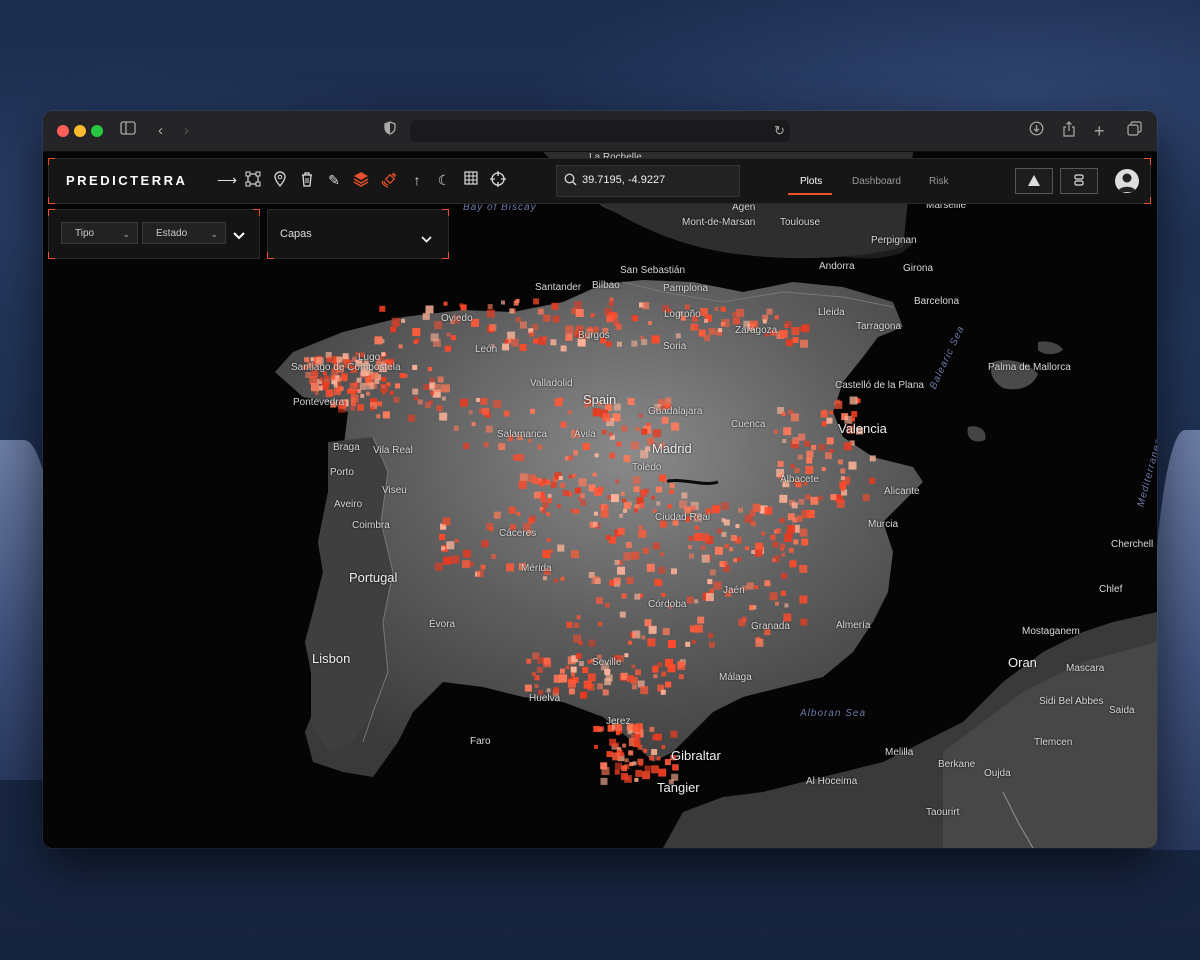  I want to click on city-label: Guadalajara, so click(675, 411).